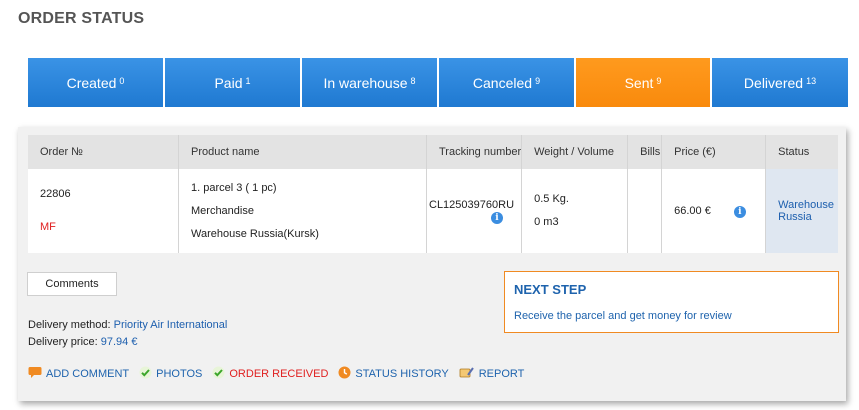  I want to click on product-line: Warehouse Russia(Kursk), so click(255, 233).